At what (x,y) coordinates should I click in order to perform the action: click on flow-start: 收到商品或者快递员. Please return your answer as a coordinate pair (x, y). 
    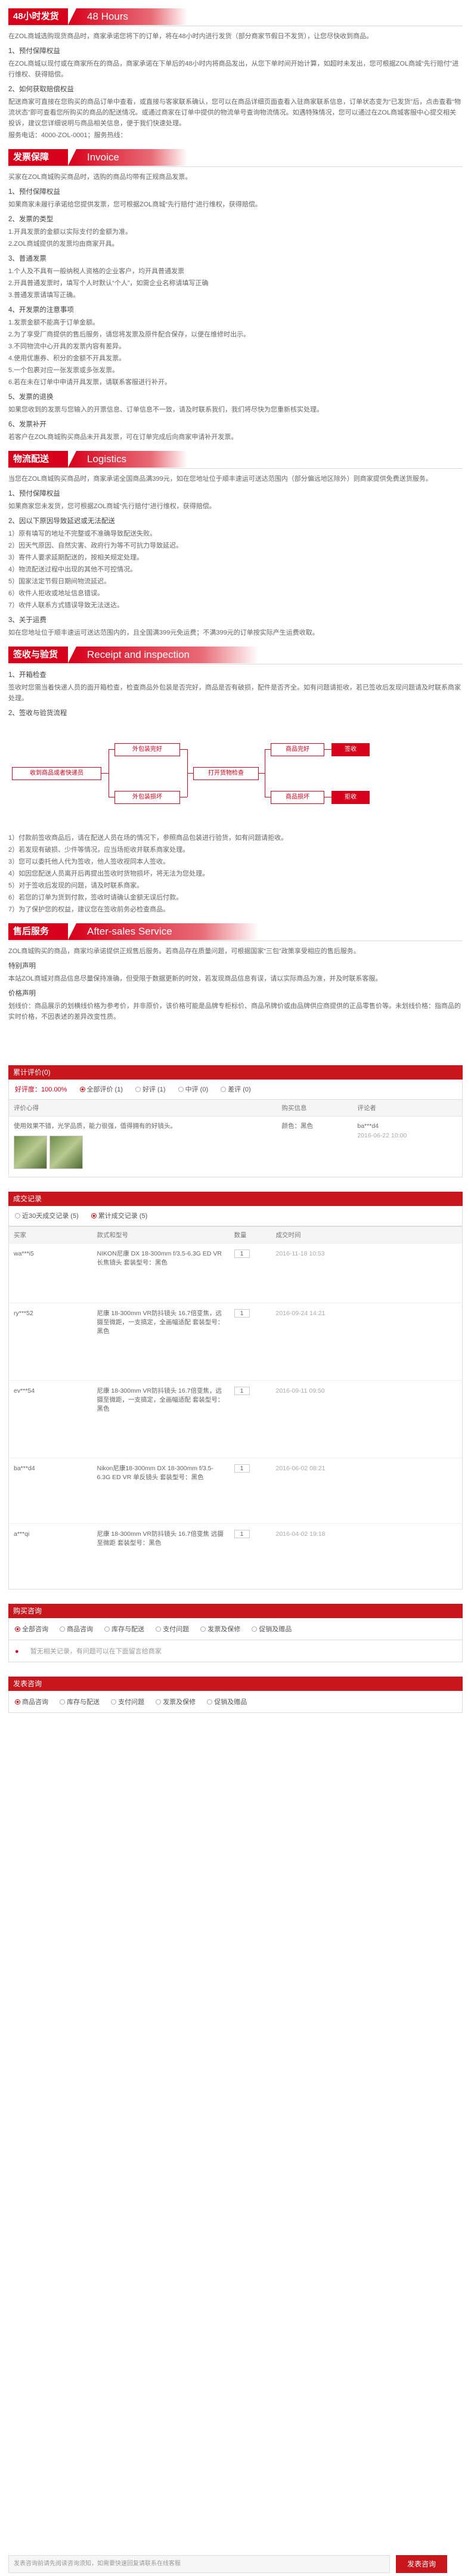
    Looking at the image, I should click on (56, 773).